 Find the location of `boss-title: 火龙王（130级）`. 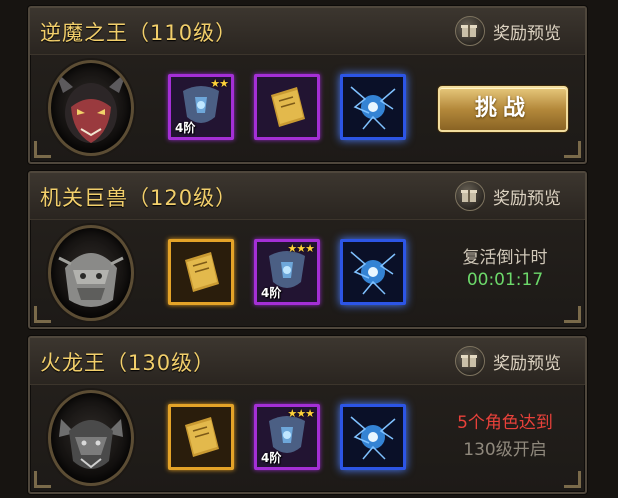

boss-title: 火龙王（130级） is located at coordinates (128, 363).